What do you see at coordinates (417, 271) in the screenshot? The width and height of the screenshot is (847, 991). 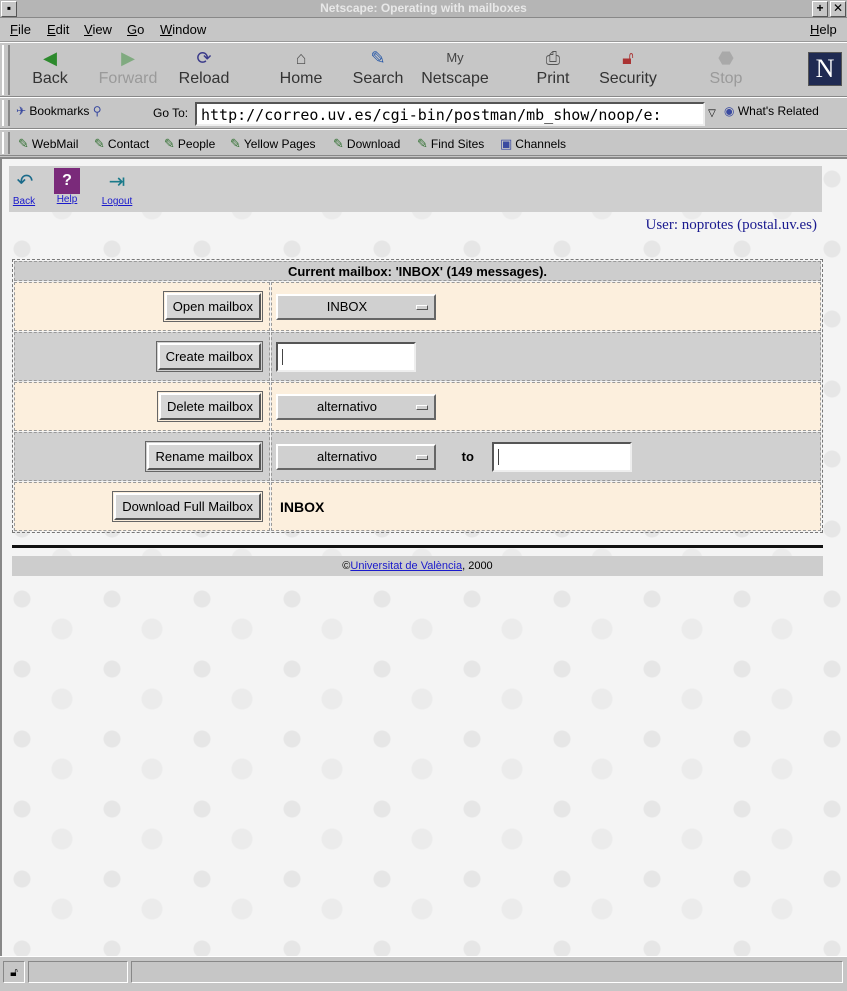 I see `current-mailbox-header: Current mailbox: 'INBOX' (149 messages).` at bounding box center [417, 271].